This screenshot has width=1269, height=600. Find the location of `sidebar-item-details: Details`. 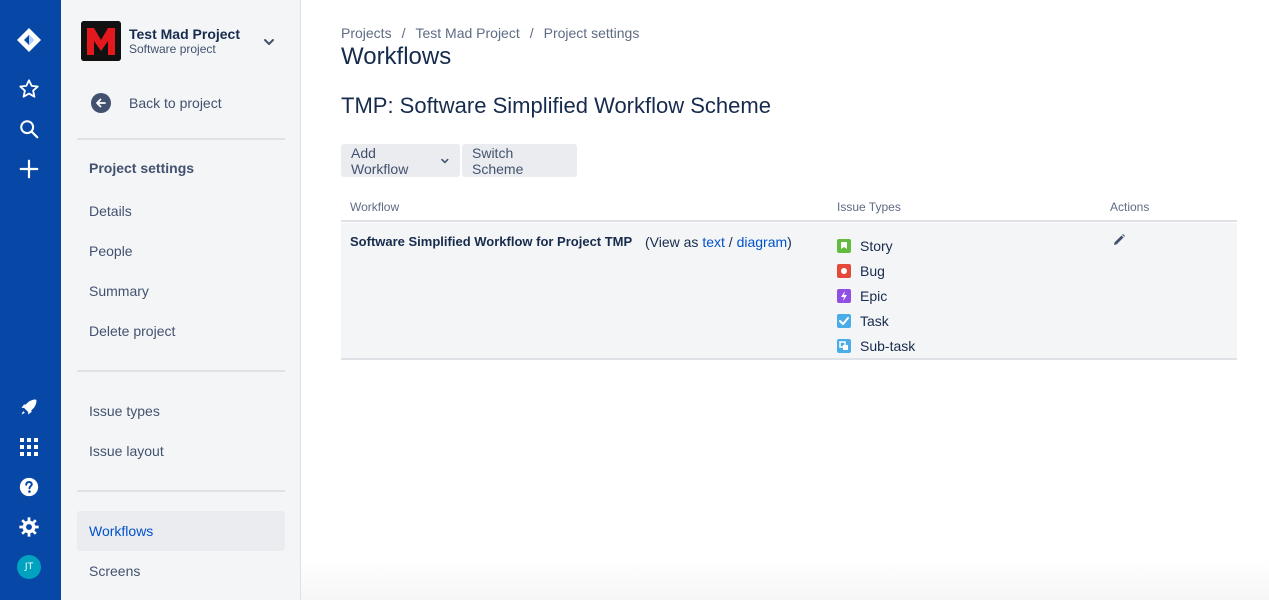

sidebar-item-details: Details is located at coordinates (181, 211).